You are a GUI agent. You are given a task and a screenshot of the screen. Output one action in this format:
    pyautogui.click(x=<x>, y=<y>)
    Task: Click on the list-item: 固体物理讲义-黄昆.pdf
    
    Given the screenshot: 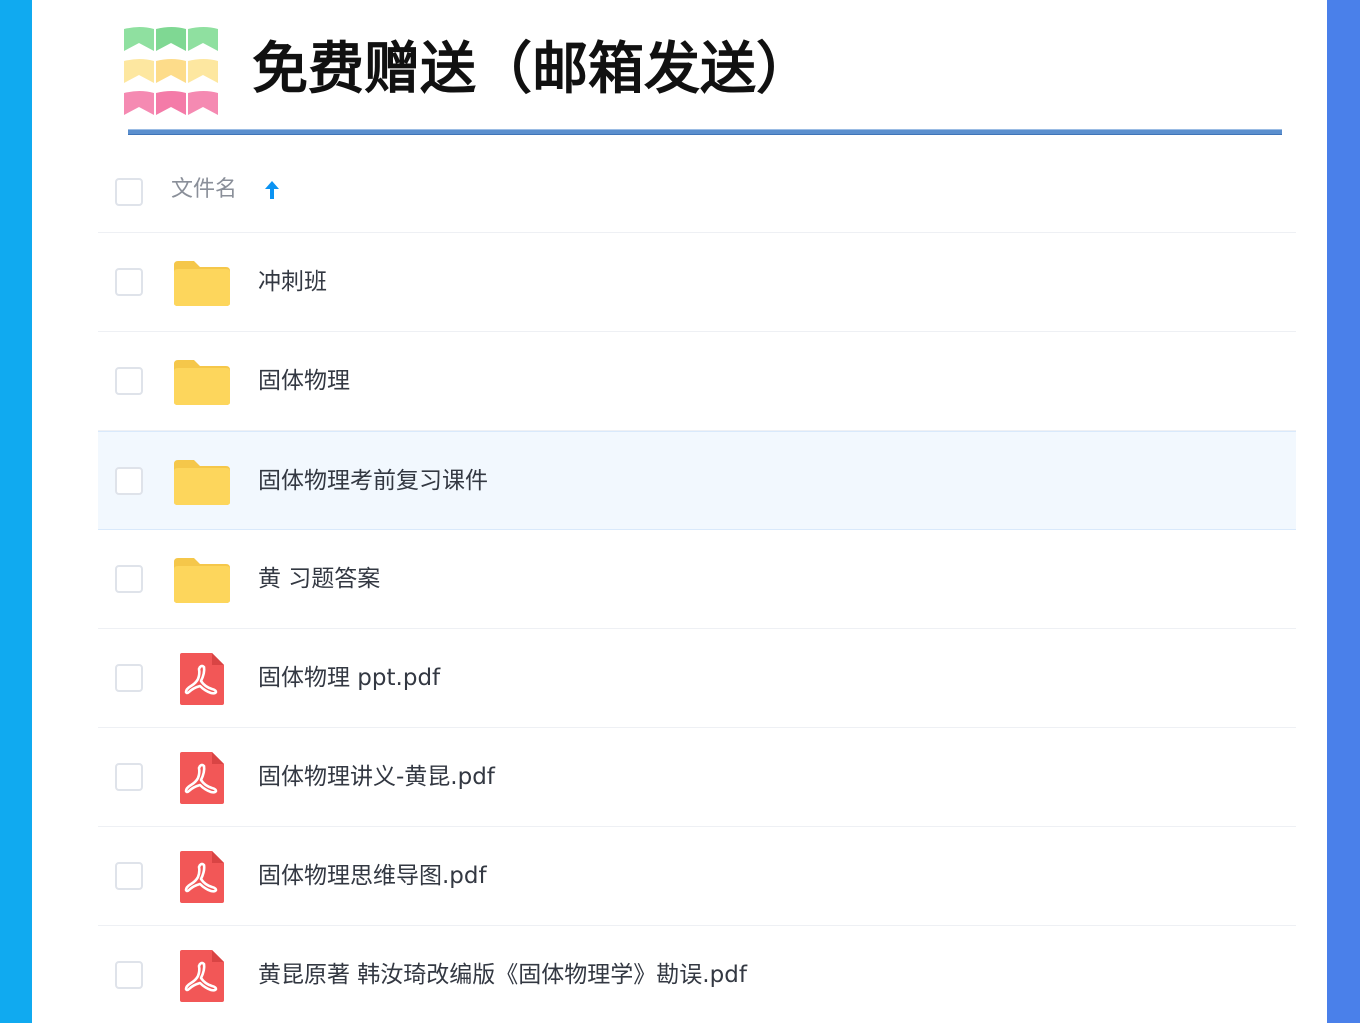 What is the action you would take?
    pyautogui.click(x=697, y=777)
    